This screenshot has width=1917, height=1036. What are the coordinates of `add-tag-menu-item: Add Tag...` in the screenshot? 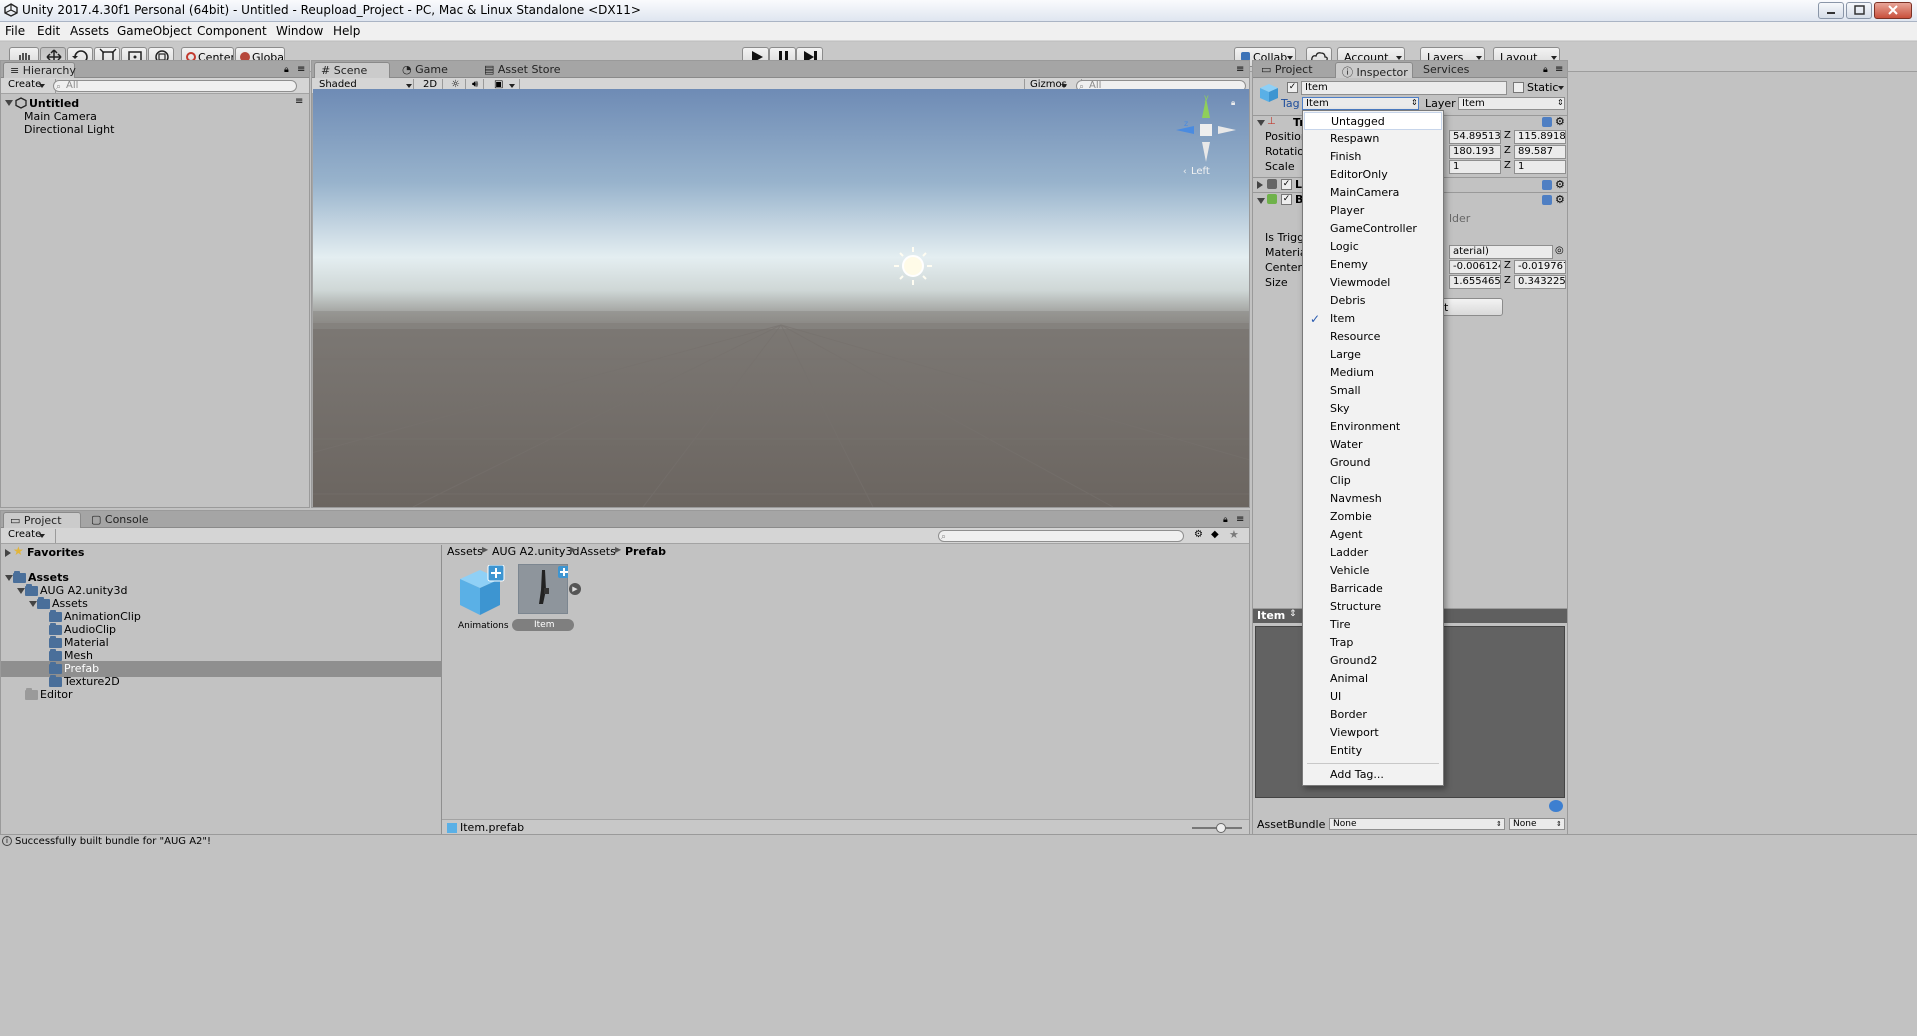 It's located at (1373, 775).